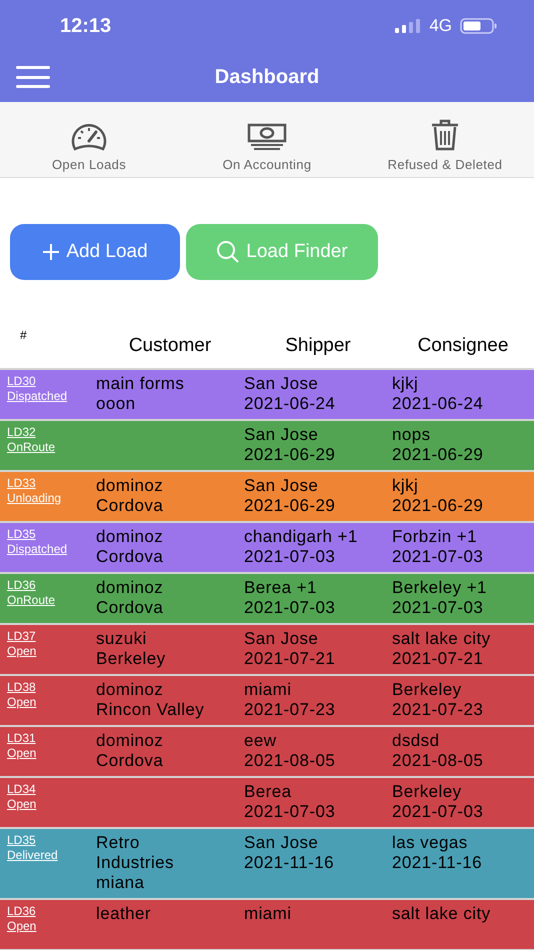 The width and height of the screenshot is (534, 950). I want to click on table-cell-text: las vegas 2021-11-16, so click(437, 853).